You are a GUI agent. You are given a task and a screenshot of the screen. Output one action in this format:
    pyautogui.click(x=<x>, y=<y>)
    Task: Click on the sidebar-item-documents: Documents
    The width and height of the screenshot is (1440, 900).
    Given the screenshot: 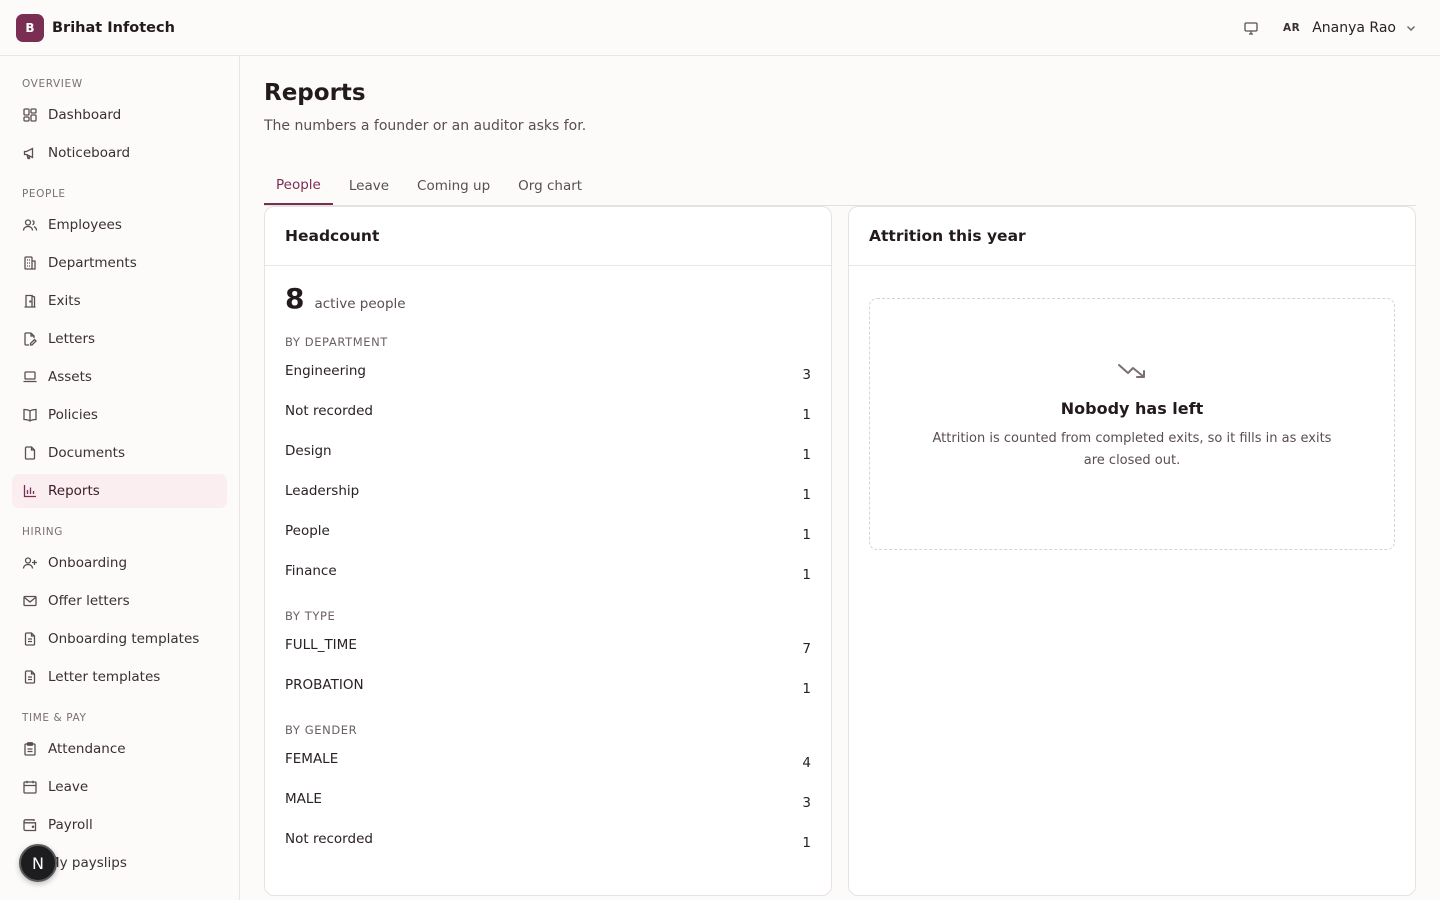 What is the action you would take?
    pyautogui.click(x=119, y=453)
    